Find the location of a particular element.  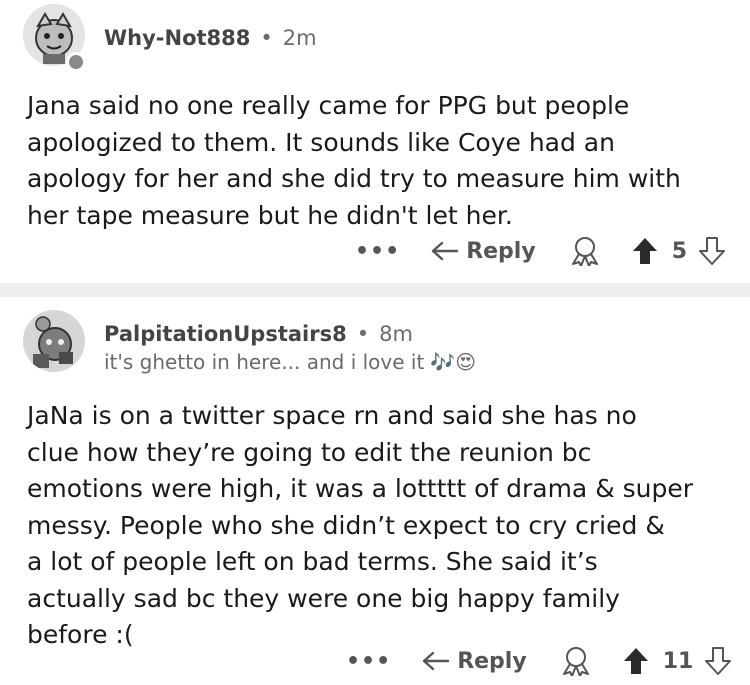

comment-age: 8m is located at coordinates (396, 334).